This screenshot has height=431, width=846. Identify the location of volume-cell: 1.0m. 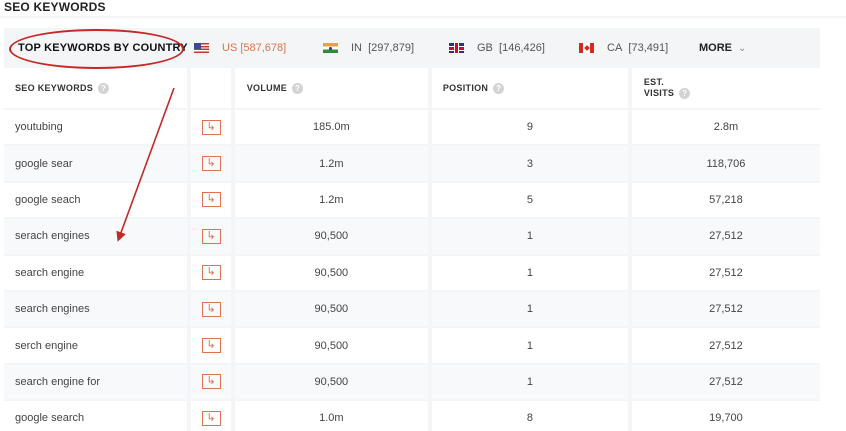
(331, 416).